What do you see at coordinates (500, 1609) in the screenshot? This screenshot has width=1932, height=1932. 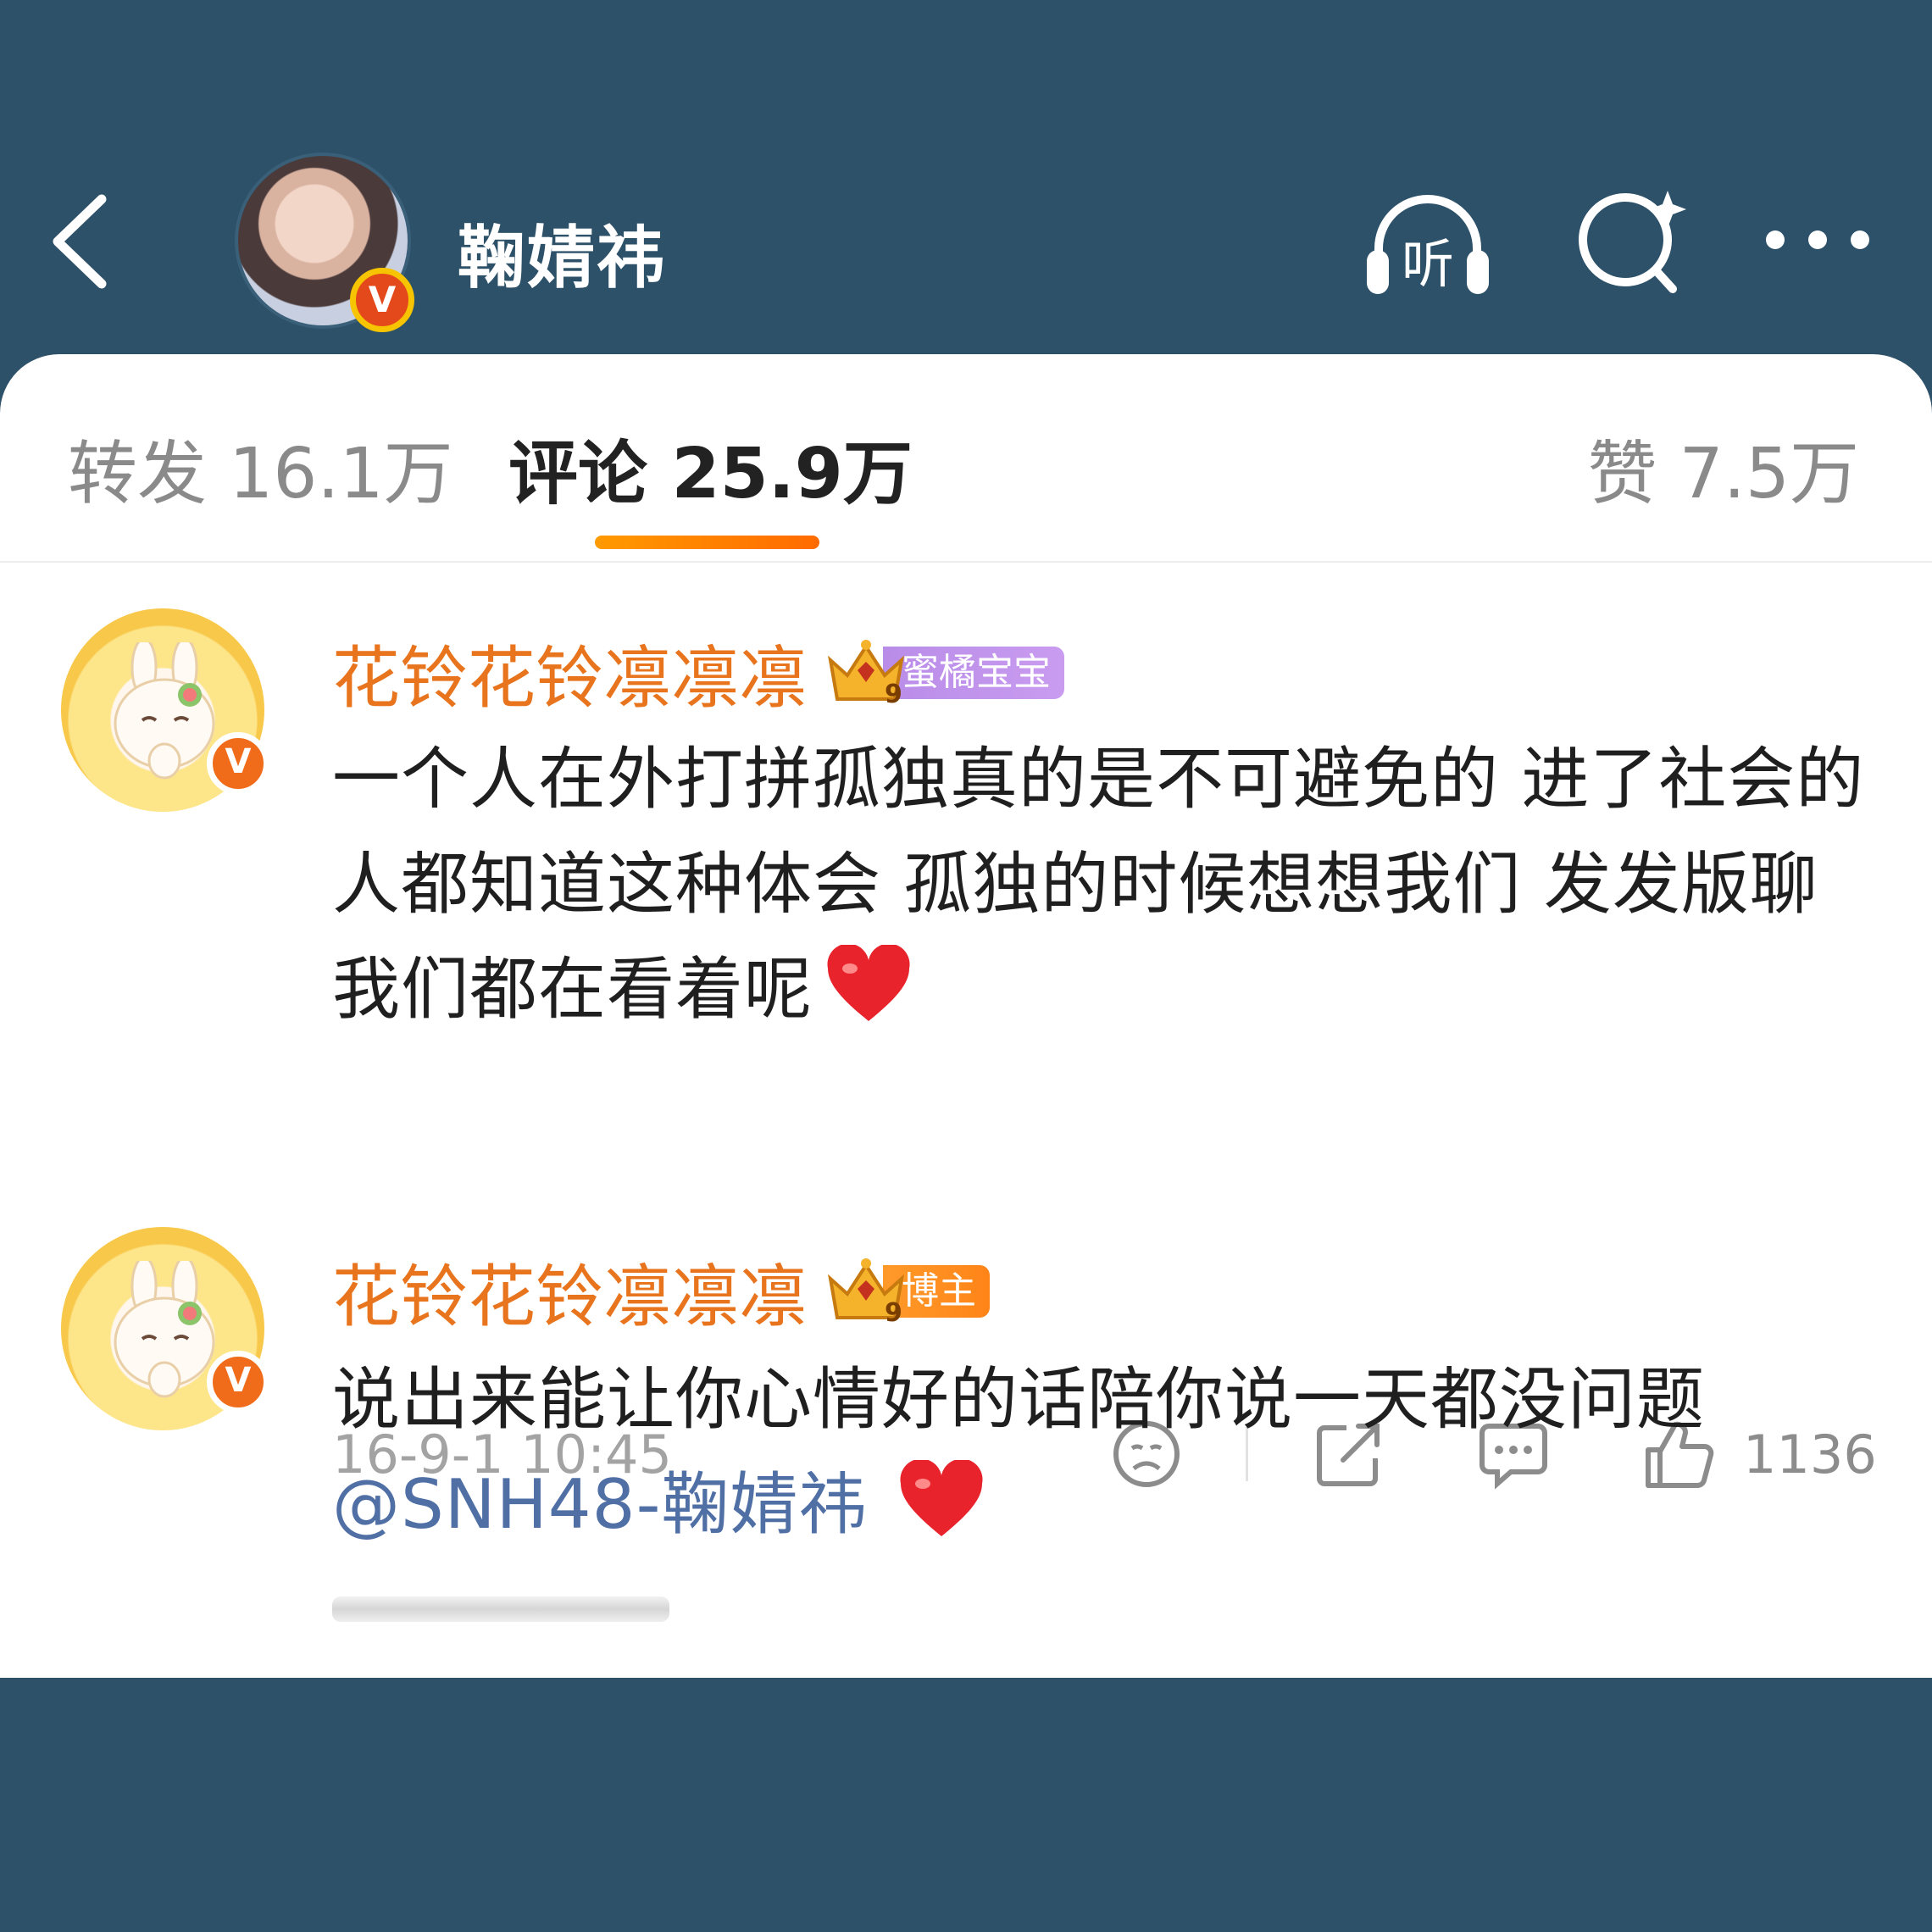 I see `timestamp-placeholder` at bounding box center [500, 1609].